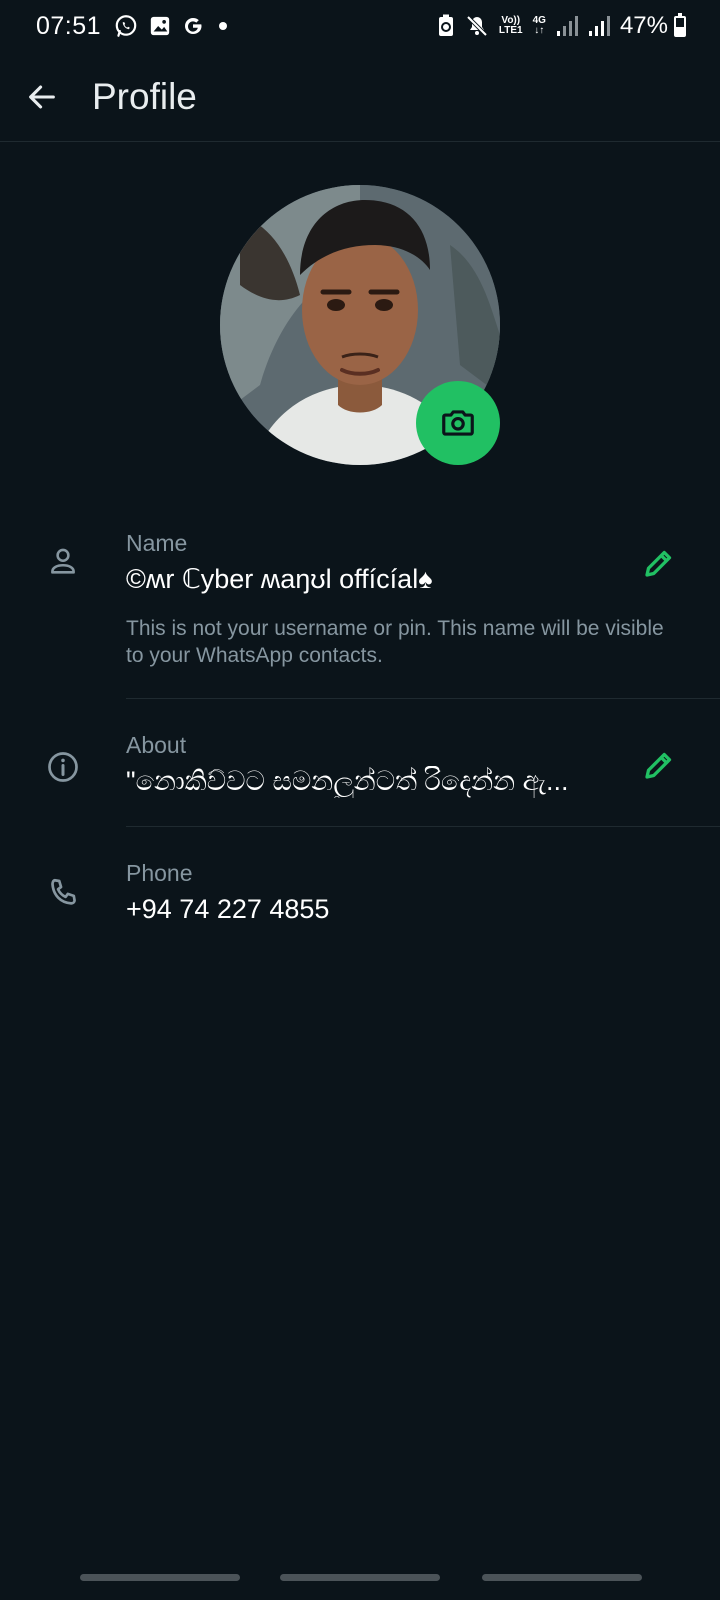 The height and width of the screenshot is (1600, 720). I want to click on back-button, so click(42, 97).